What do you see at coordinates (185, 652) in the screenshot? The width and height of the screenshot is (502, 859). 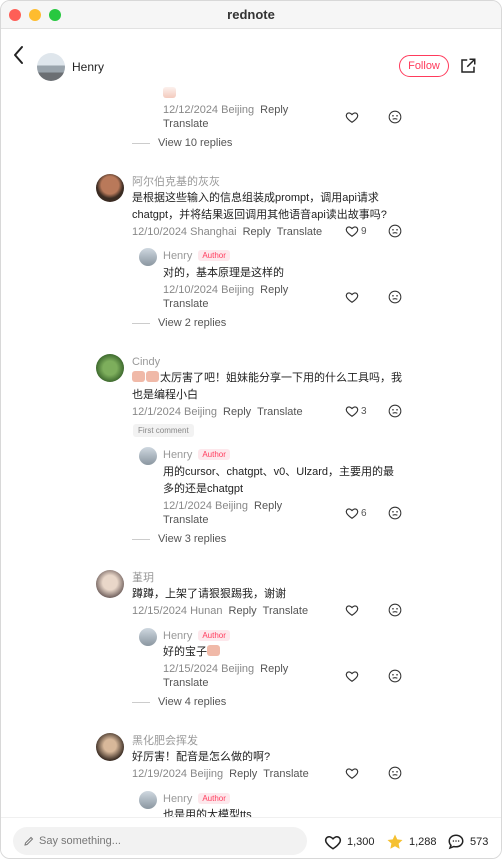 I see `reply-text-line: 好的宝子` at bounding box center [185, 652].